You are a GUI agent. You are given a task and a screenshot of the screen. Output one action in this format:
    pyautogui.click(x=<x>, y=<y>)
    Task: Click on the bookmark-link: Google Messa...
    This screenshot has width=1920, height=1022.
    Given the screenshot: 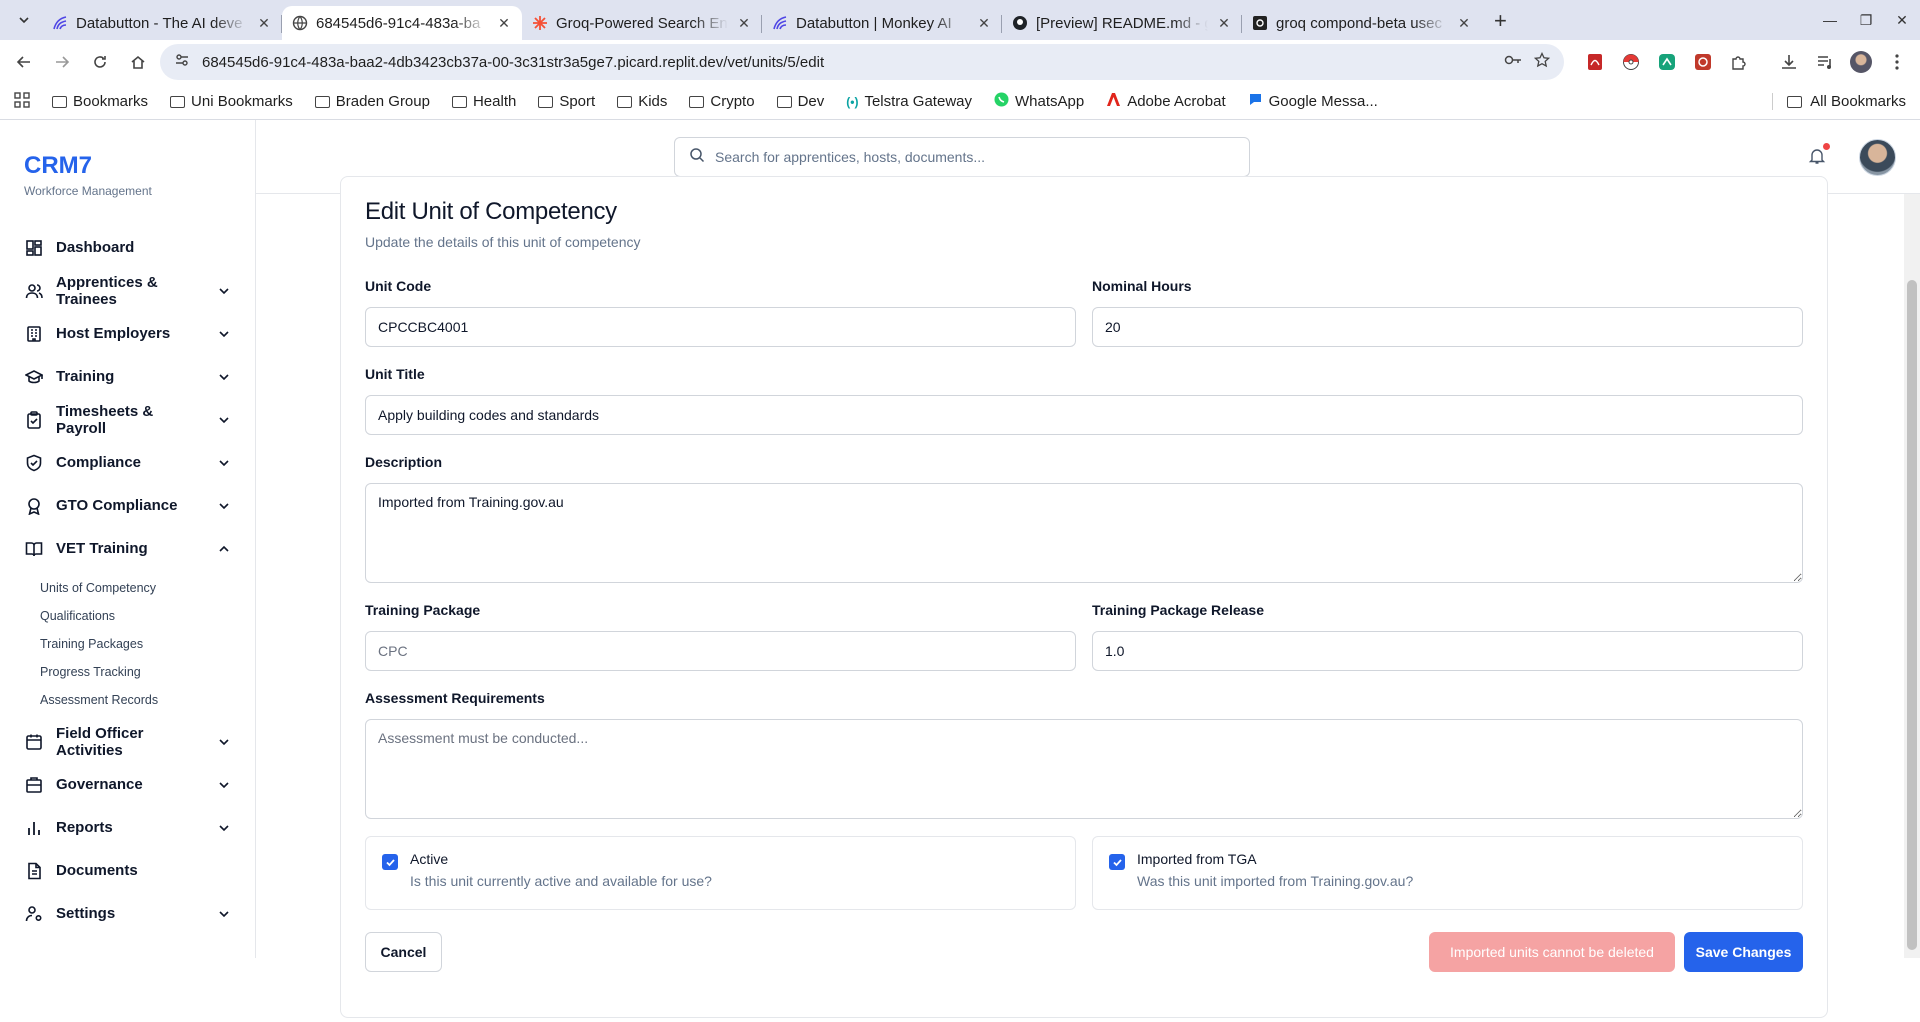 What is the action you would take?
    pyautogui.click(x=1313, y=101)
    